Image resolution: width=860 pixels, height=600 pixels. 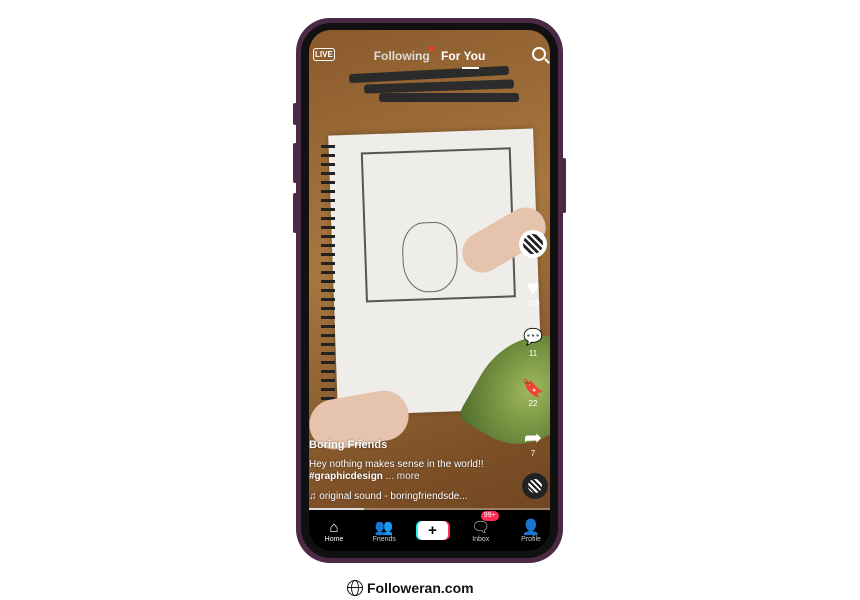 I want to click on music-disc-icon, so click(x=535, y=486).